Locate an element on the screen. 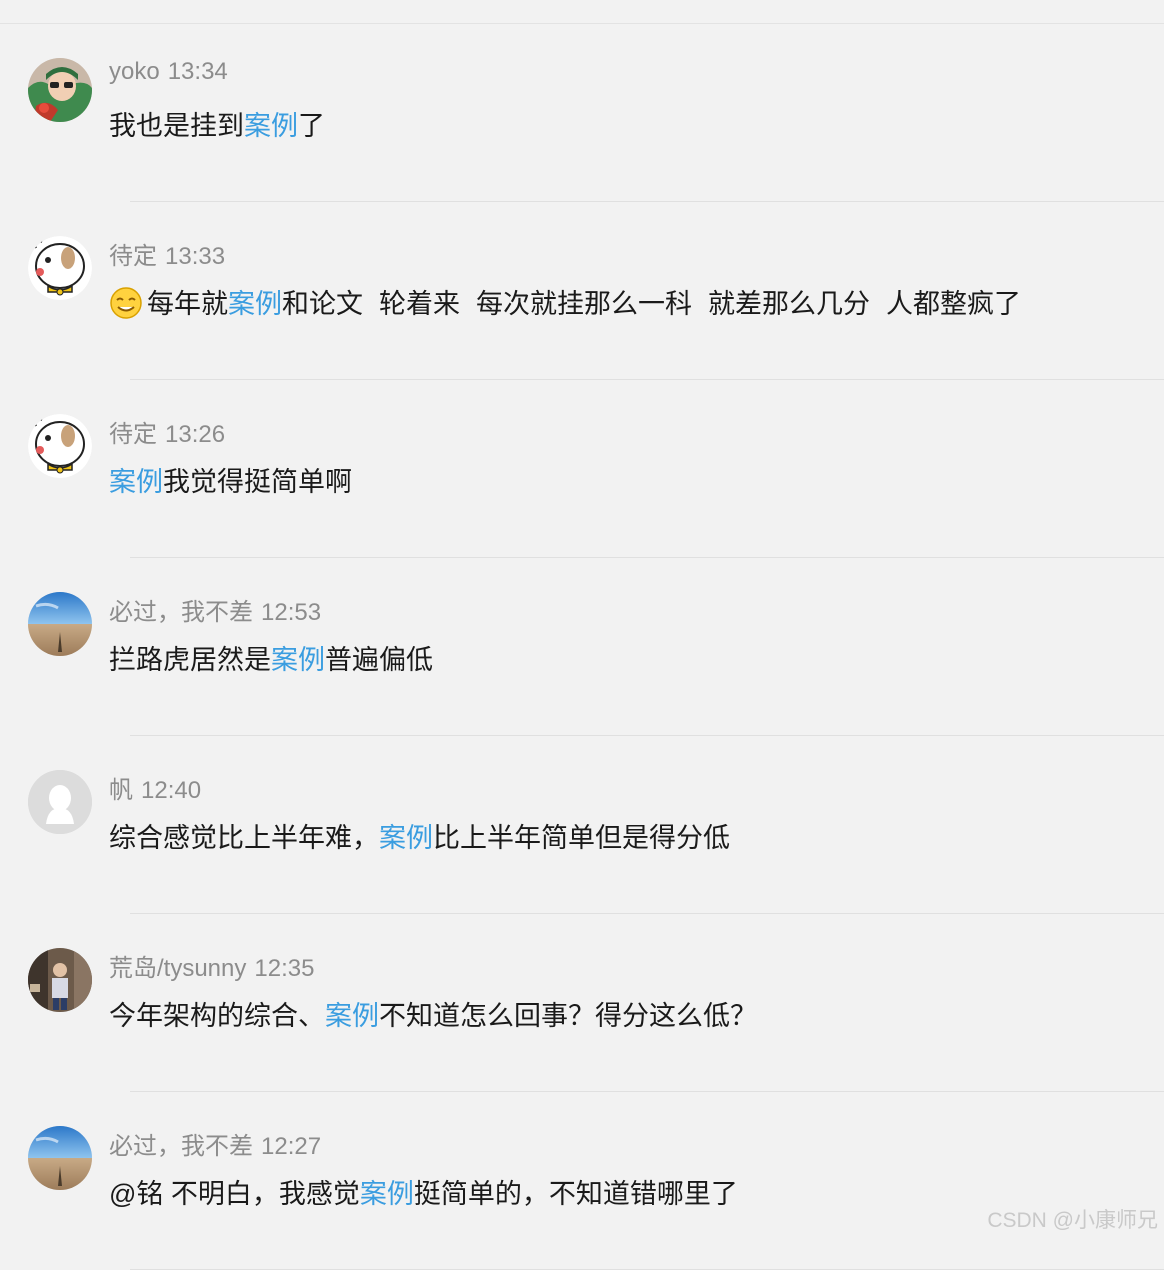  username: yoko is located at coordinates (134, 71).